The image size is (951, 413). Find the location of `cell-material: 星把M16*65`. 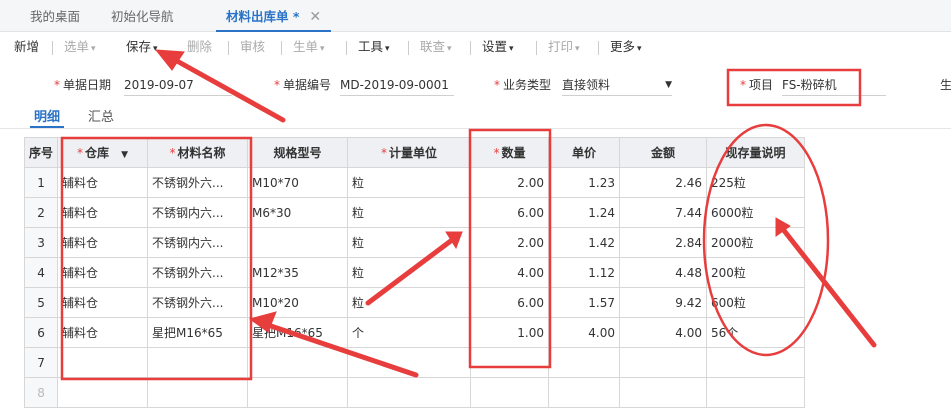

cell-material: 星把M16*65 is located at coordinates (198, 332).